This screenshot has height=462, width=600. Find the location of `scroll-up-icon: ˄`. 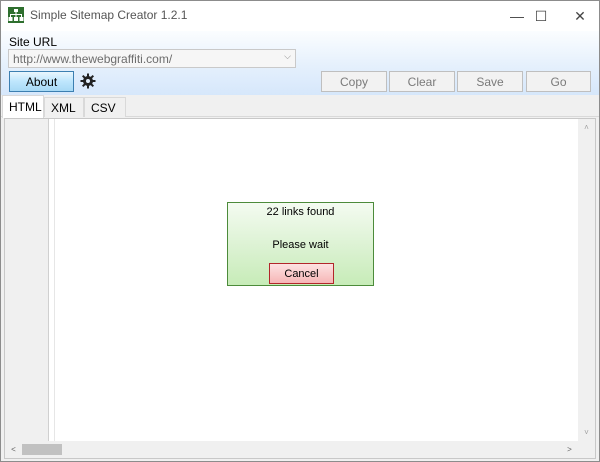

scroll-up-icon: ˄ is located at coordinates (586, 127).